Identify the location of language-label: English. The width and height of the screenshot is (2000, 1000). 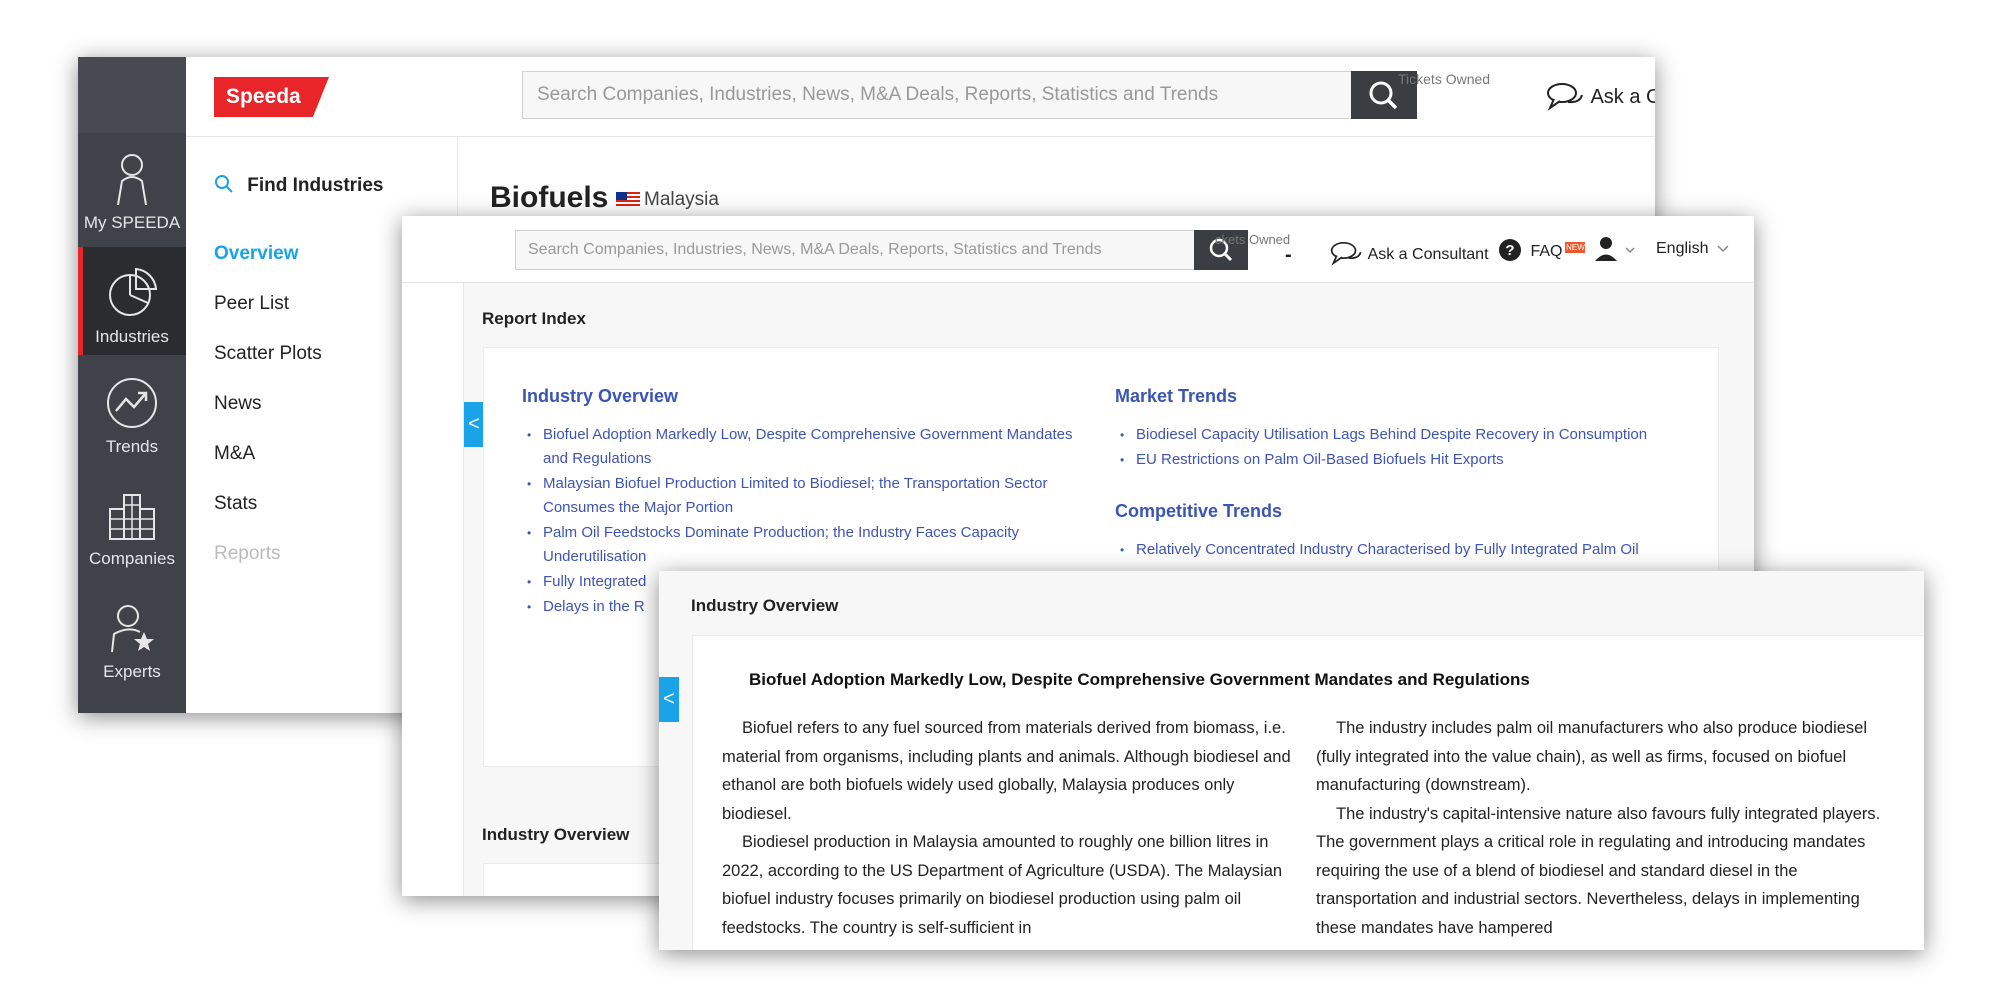
(1682, 248).